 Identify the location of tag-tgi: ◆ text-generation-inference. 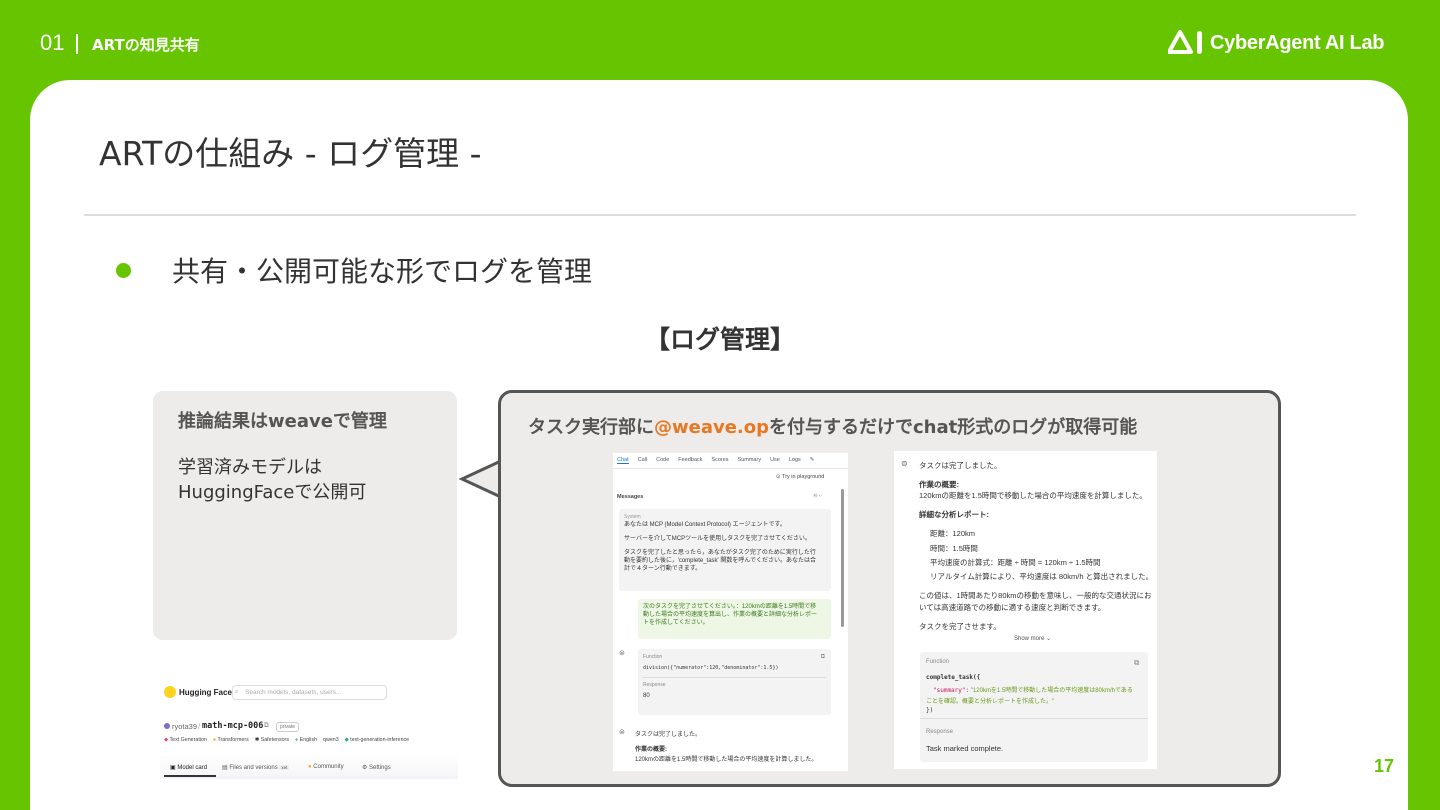
(377, 740).